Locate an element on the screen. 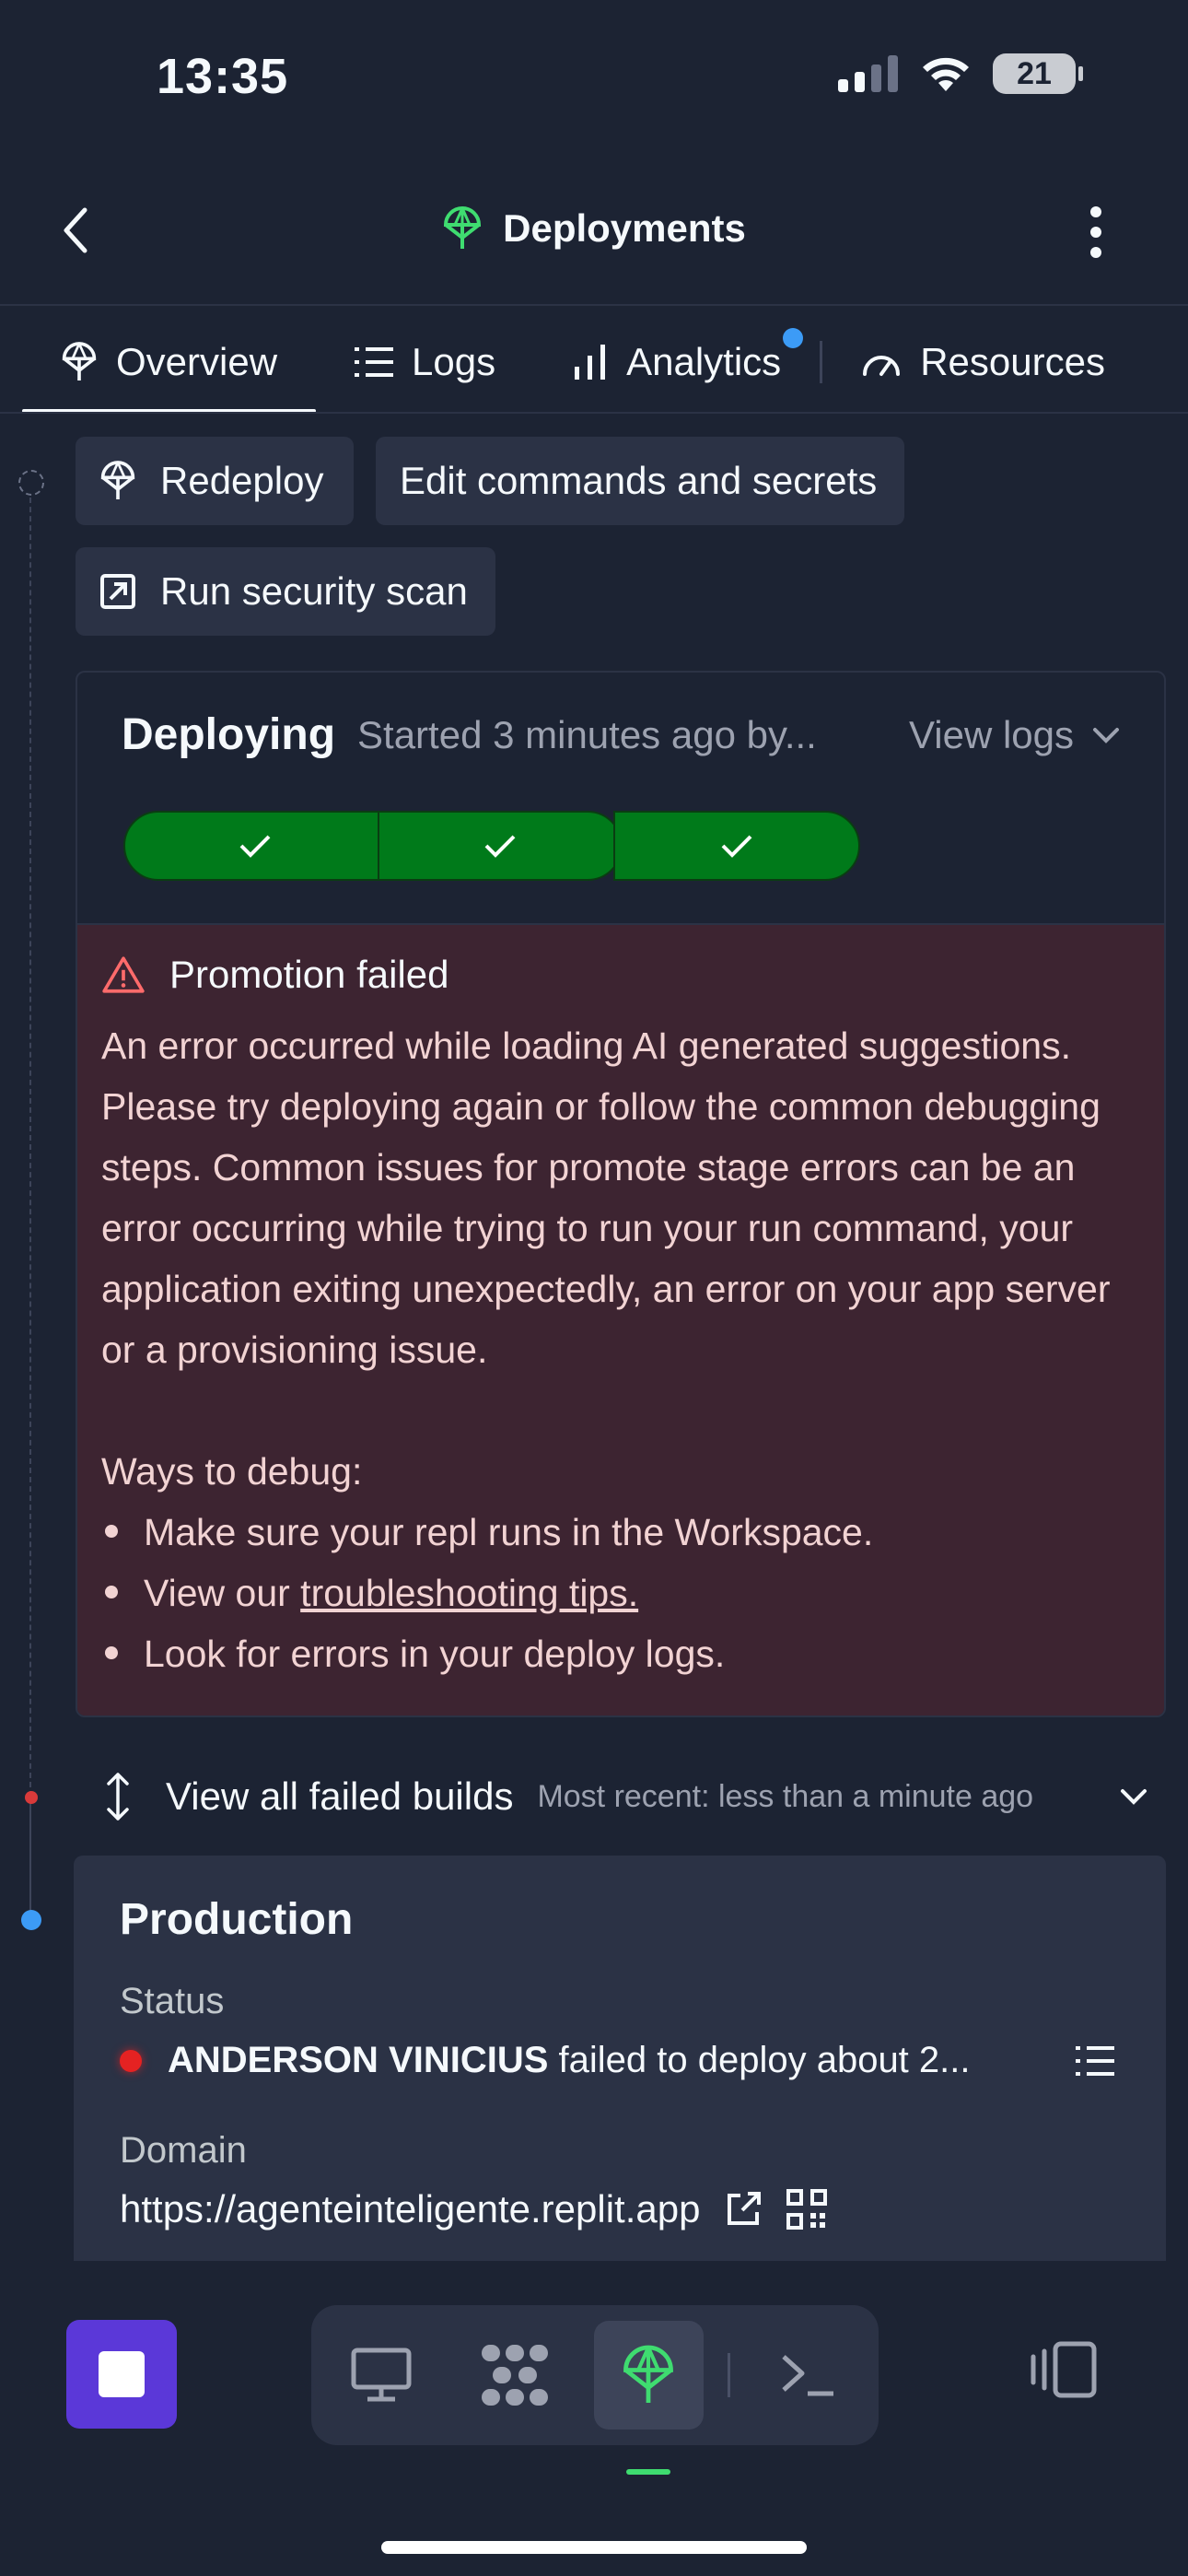 The image size is (1188, 2576). security-scan-label: Run security scan is located at coordinates (314, 591).